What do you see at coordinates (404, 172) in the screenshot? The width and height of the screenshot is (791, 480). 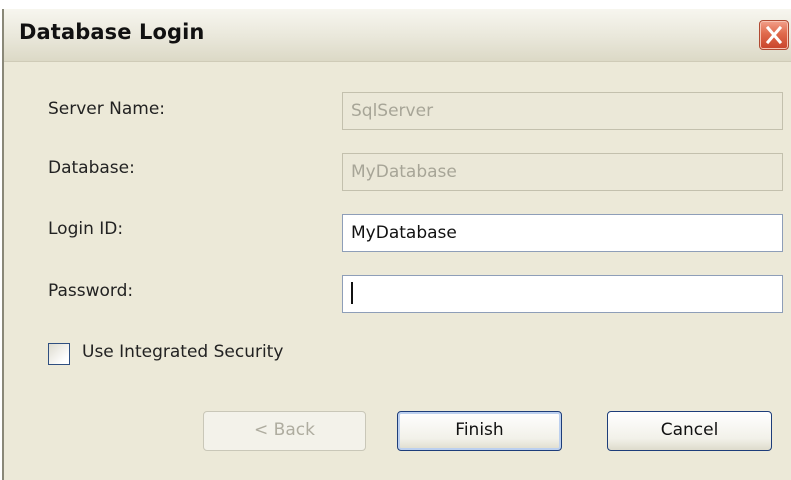 I see `database-value: MyDatabase` at bounding box center [404, 172].